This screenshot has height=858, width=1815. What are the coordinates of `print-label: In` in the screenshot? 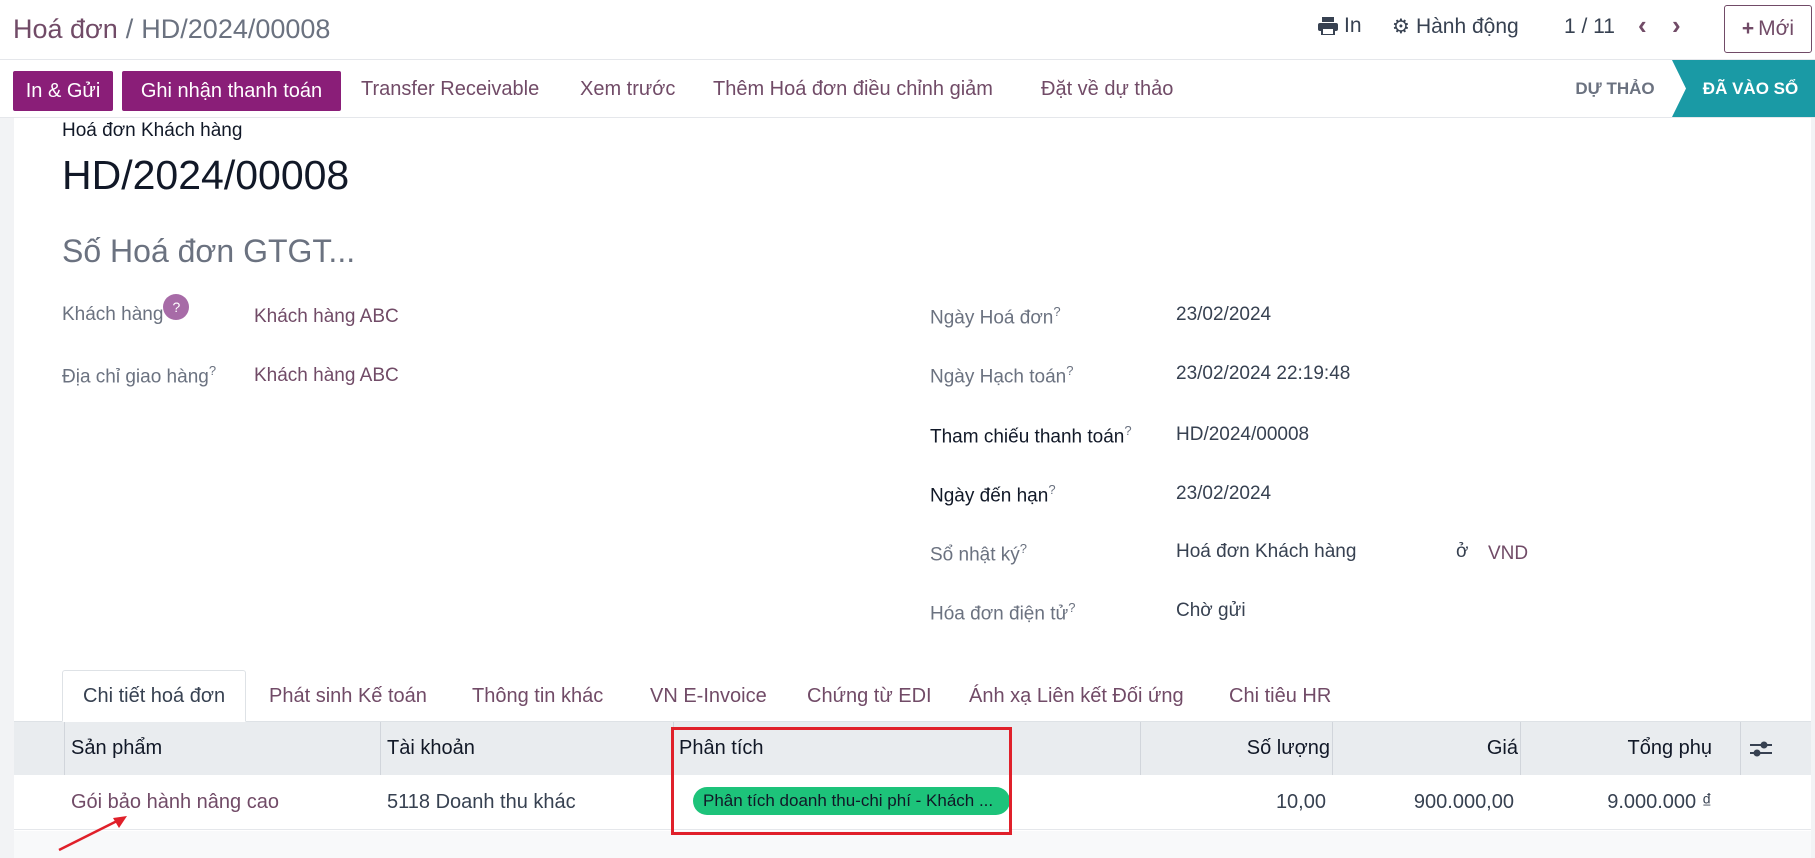 It's located at (1353, 25).